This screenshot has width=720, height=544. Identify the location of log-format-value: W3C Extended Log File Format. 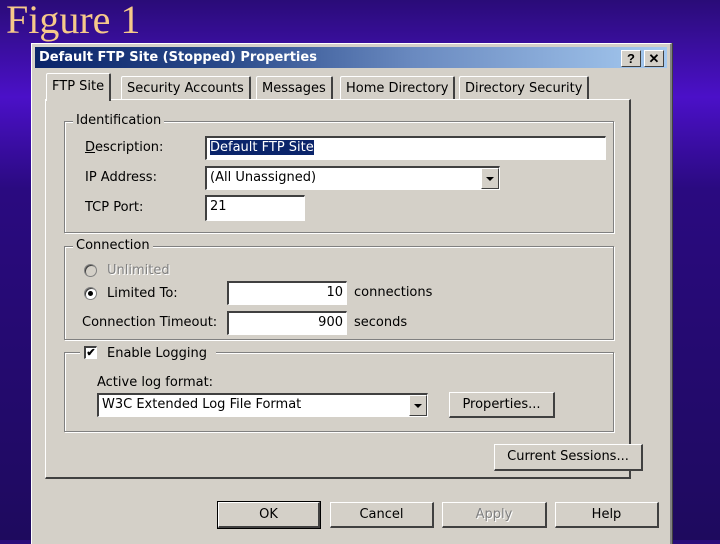
(202, 404).